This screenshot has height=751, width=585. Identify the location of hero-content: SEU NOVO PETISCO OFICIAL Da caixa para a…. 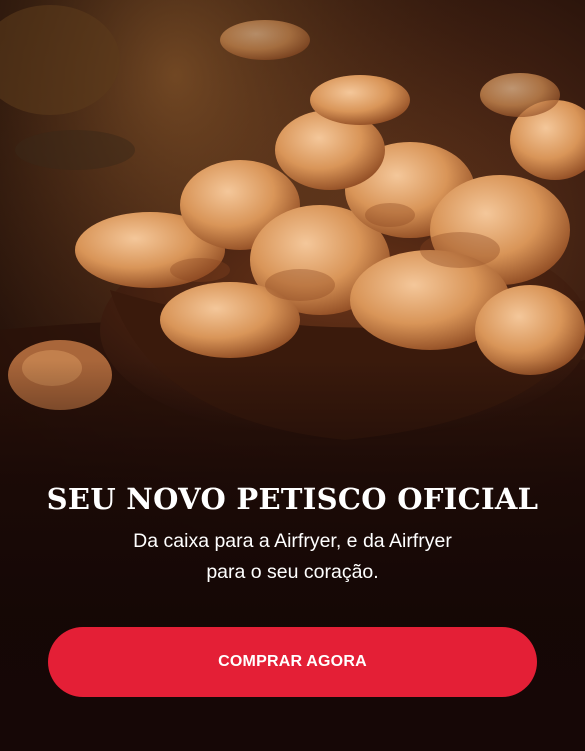
(292, 535).